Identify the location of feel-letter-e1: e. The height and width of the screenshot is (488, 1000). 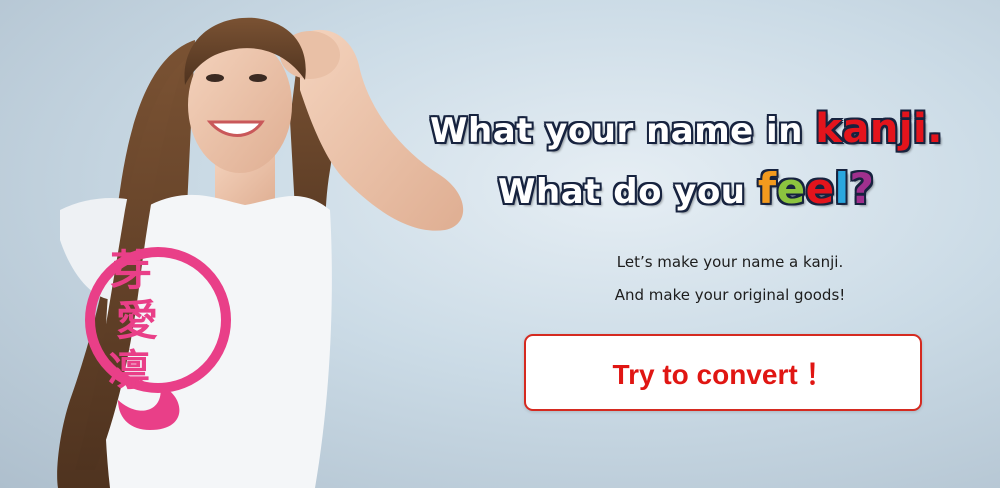
(791, 188).